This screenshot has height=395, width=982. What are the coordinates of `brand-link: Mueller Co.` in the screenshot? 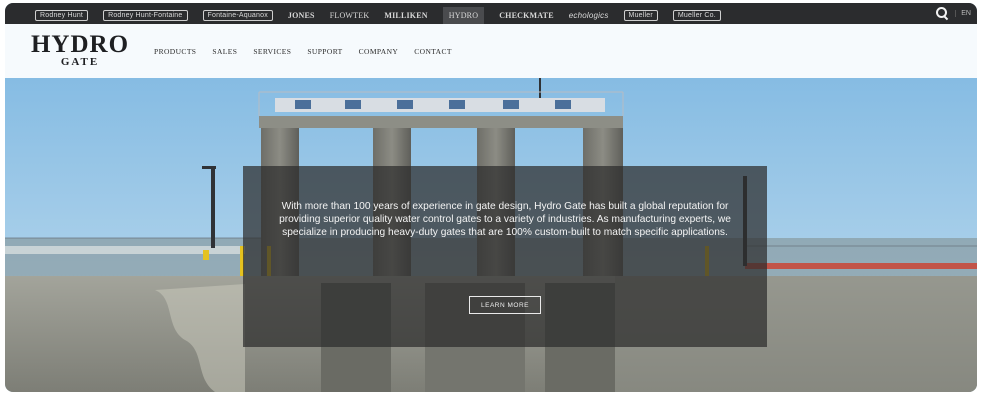 It's located at (696, 15).